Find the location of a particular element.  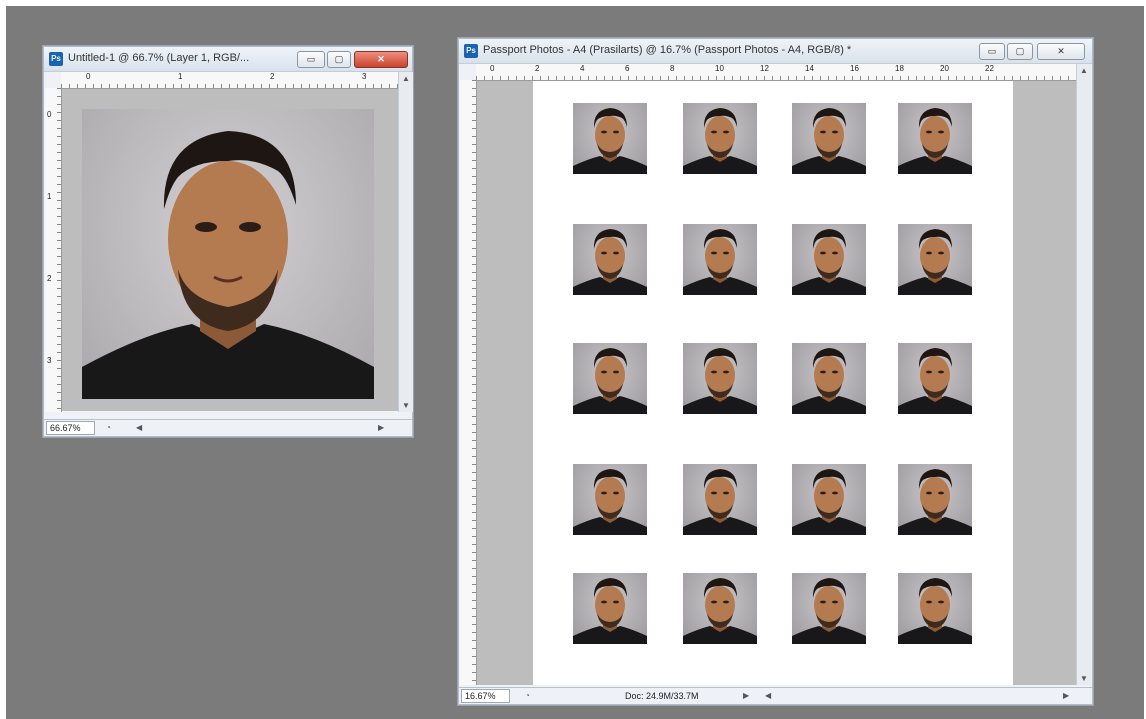

ruler-tick: 18 is located at coordinates (899, 68).